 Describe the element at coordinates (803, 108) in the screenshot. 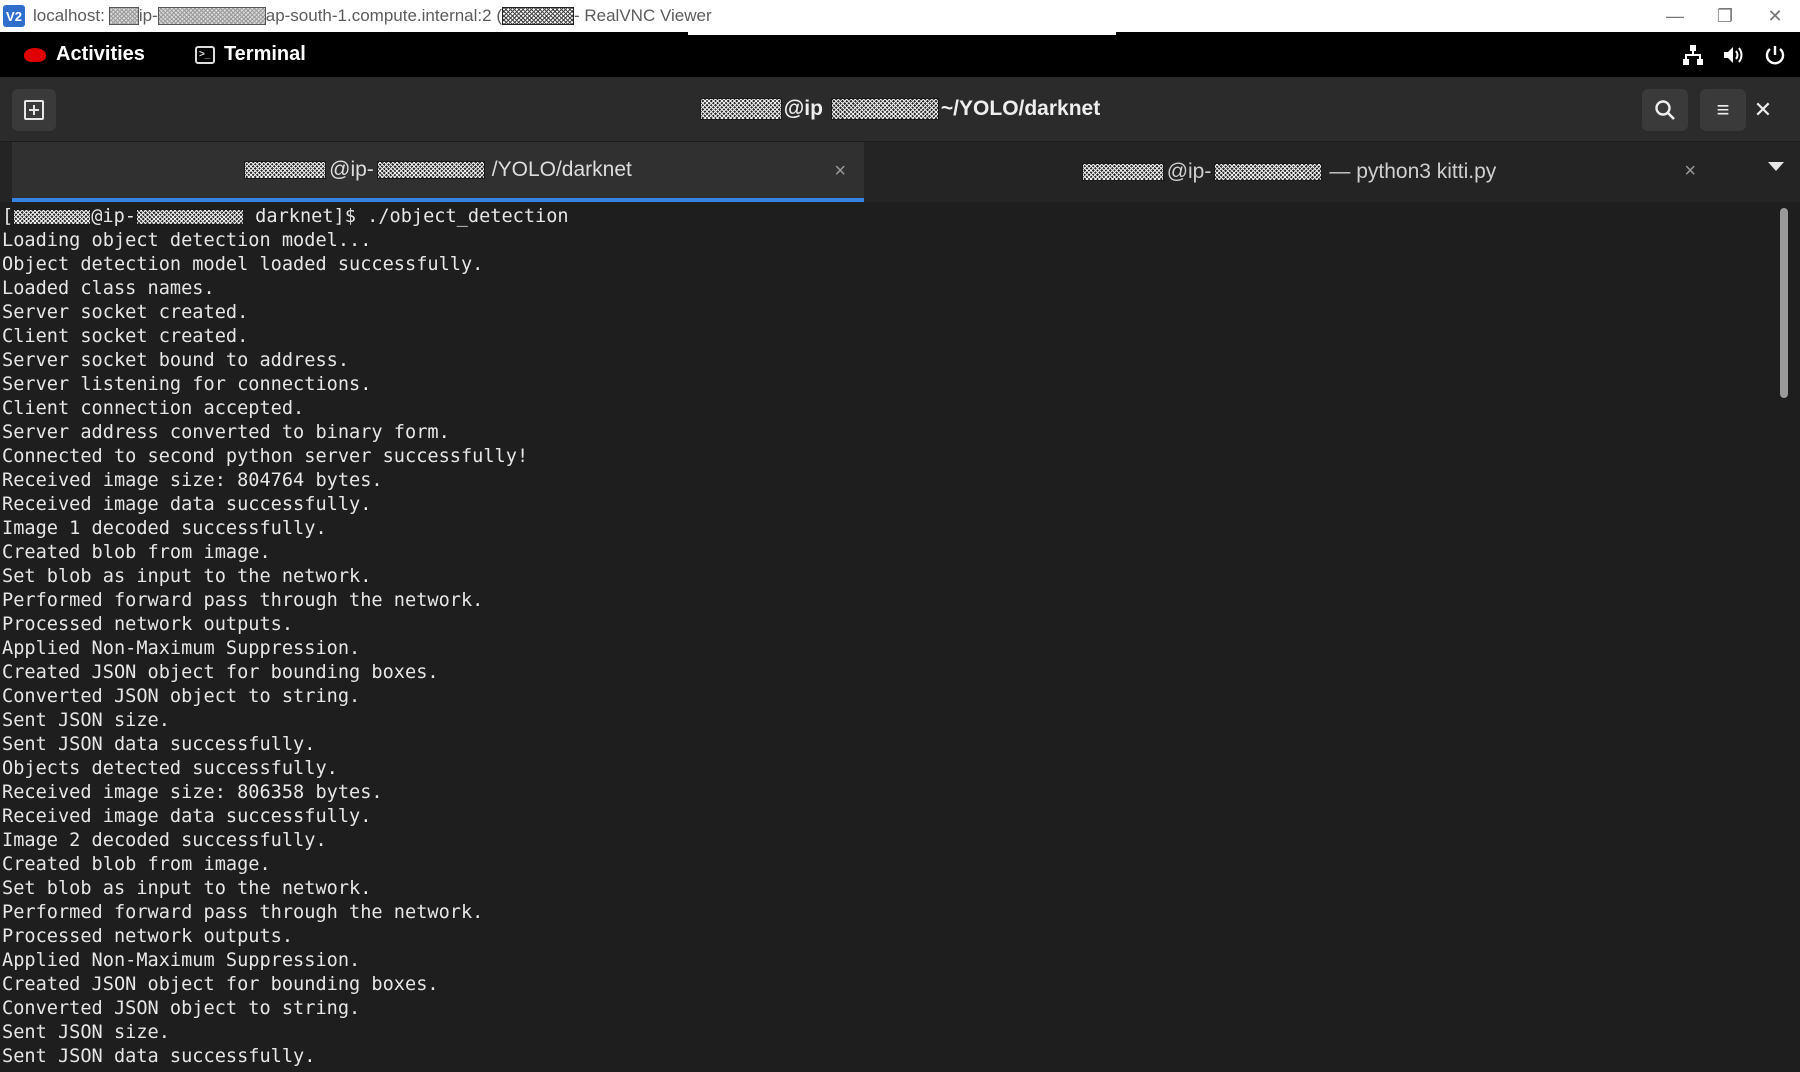

I see `title-at-ip: @ip` at that location.